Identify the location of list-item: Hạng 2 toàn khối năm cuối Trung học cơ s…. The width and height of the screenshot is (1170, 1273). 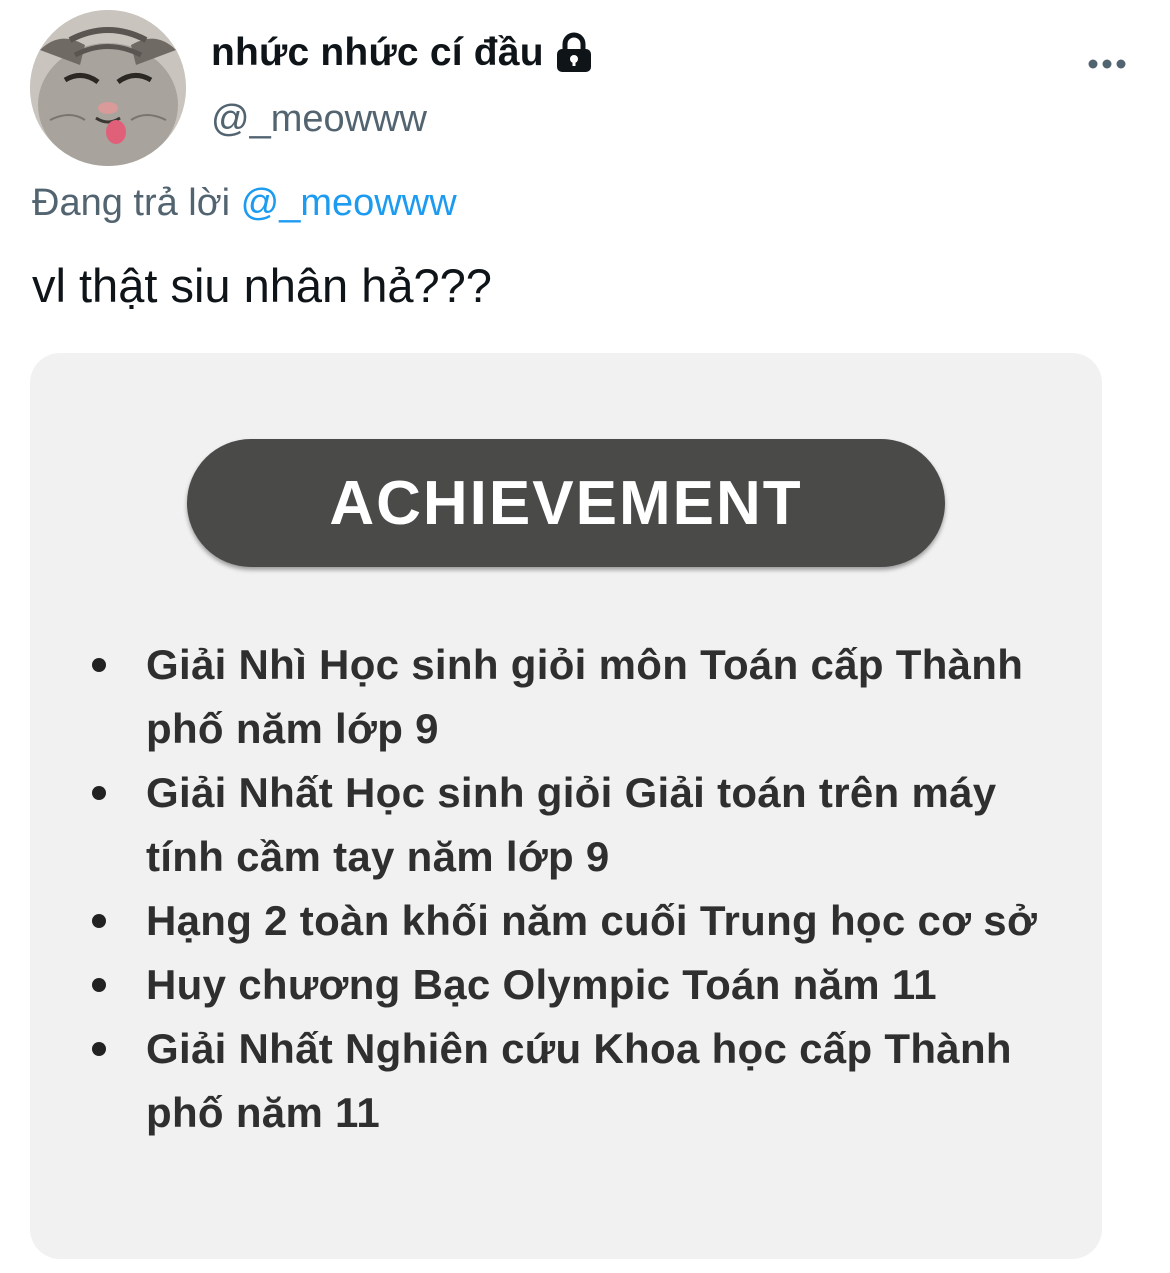
(580, 921).